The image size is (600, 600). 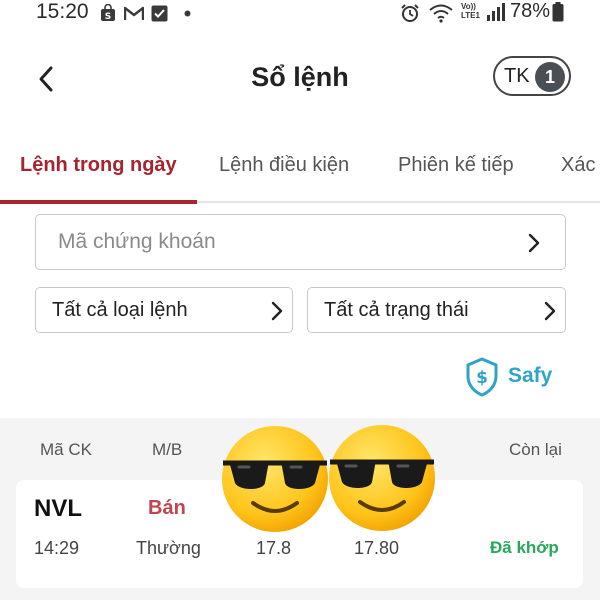 I want to click on active-tab-indicator, so click(x=98, y=202).